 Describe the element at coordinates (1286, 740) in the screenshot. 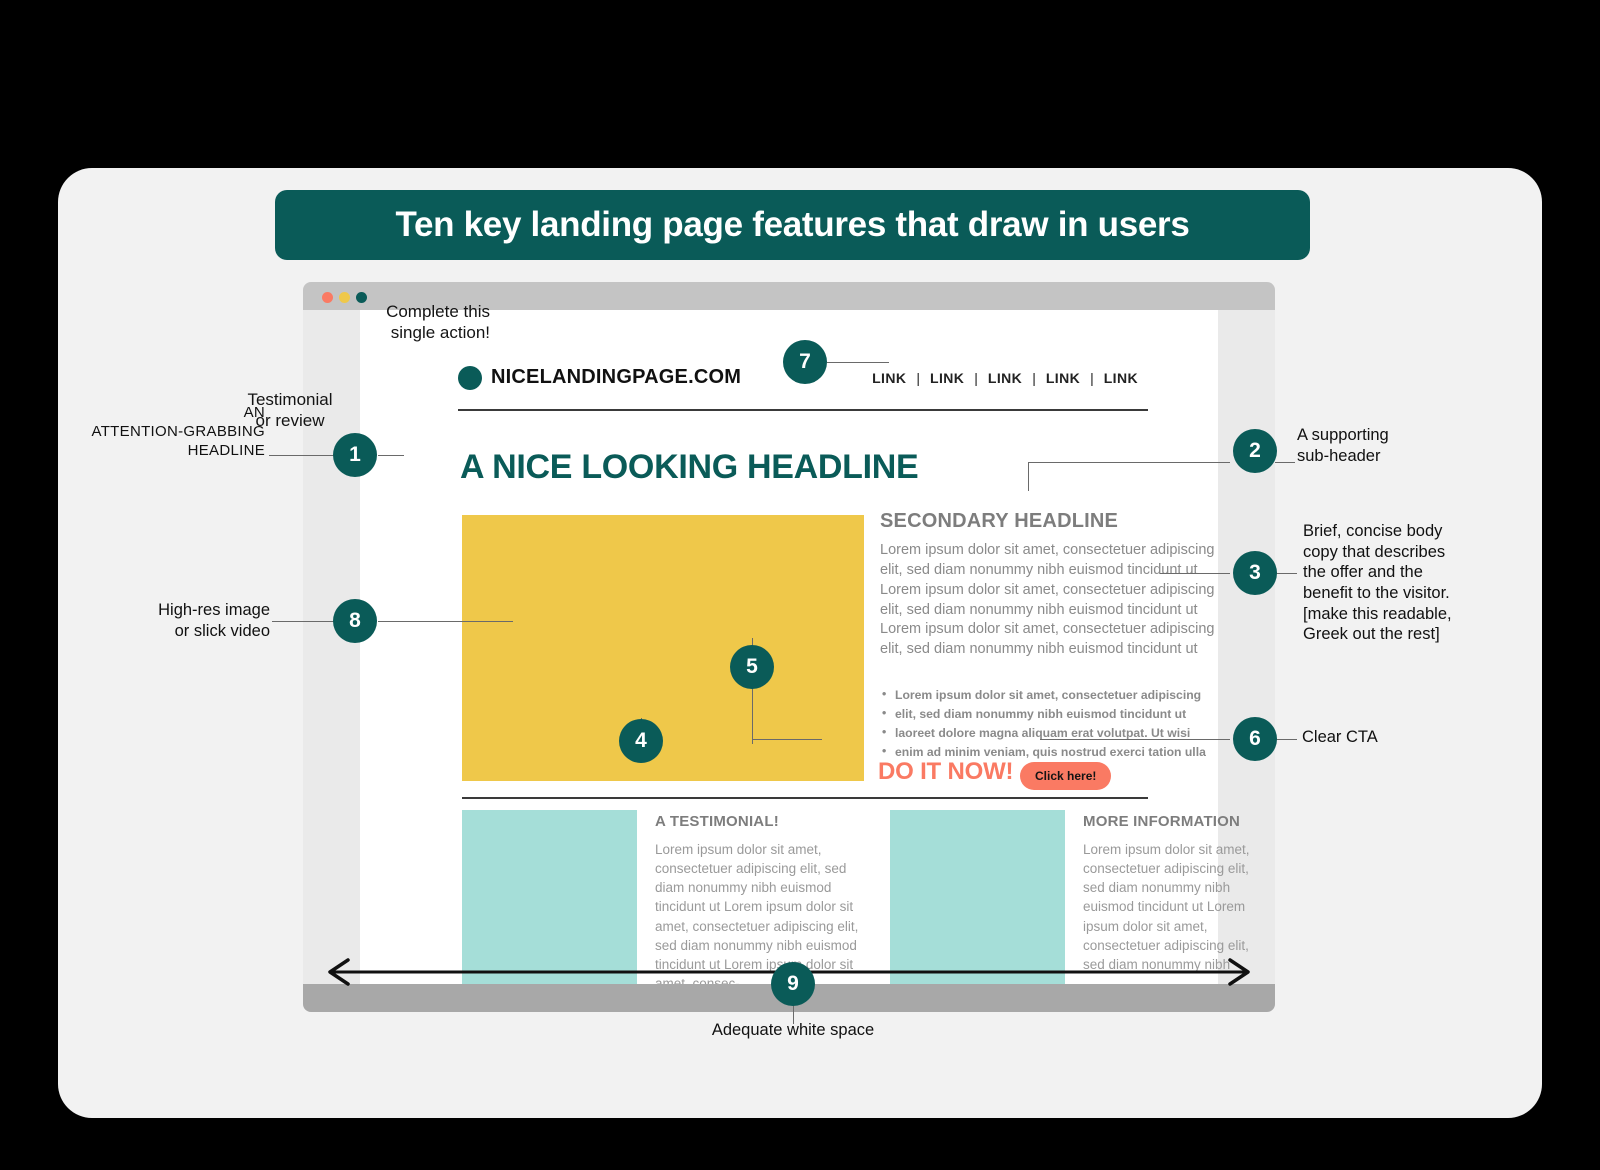

I see `leader-line-6-right` at that location.